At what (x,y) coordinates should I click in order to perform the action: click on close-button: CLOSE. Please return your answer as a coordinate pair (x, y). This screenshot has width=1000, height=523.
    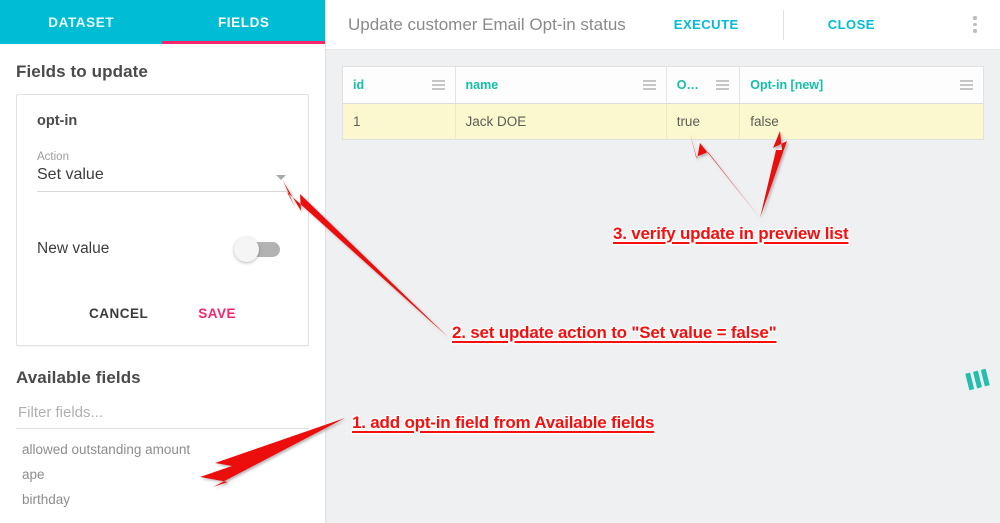
    Looking at the image, I should click on (851, 24).